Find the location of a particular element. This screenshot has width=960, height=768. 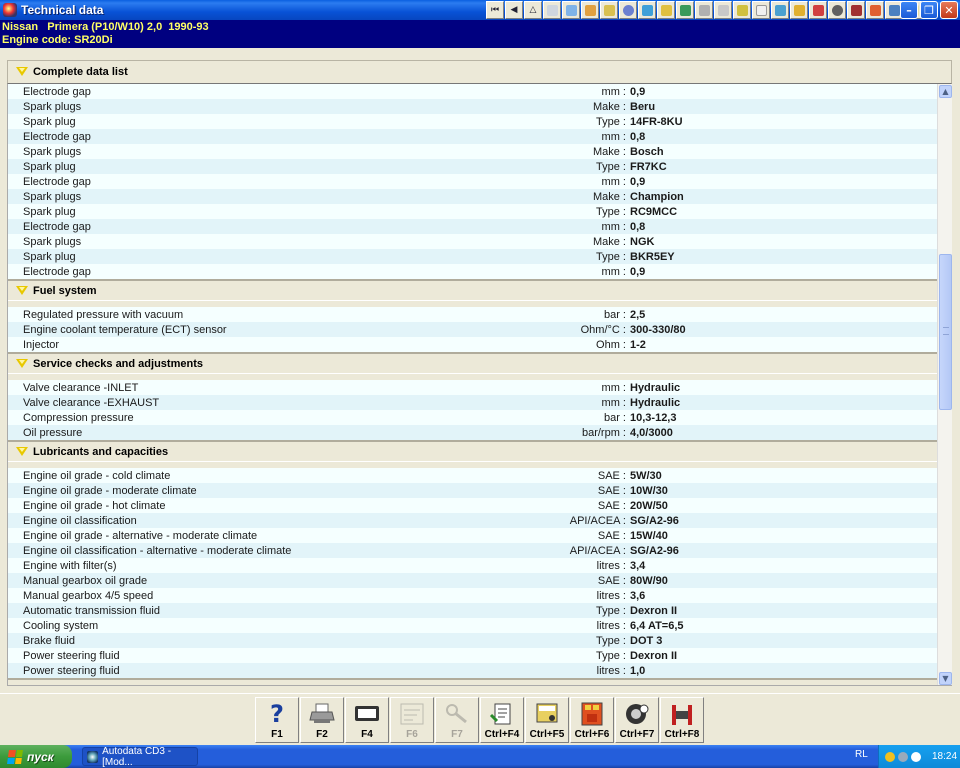

complete-data-list-header: Complete data list is located at coordinates (479, 72).